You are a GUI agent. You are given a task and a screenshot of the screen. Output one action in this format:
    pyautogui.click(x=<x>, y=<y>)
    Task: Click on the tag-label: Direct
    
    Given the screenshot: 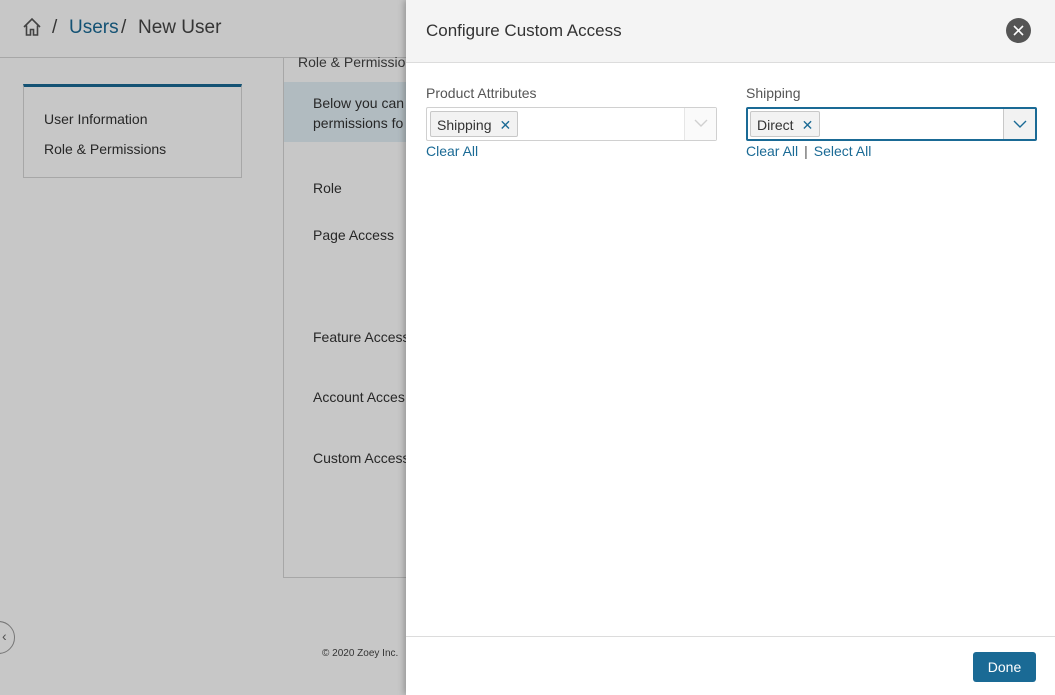 What is the action you would take?
    pyautogui.click(x=775, y=125)
    